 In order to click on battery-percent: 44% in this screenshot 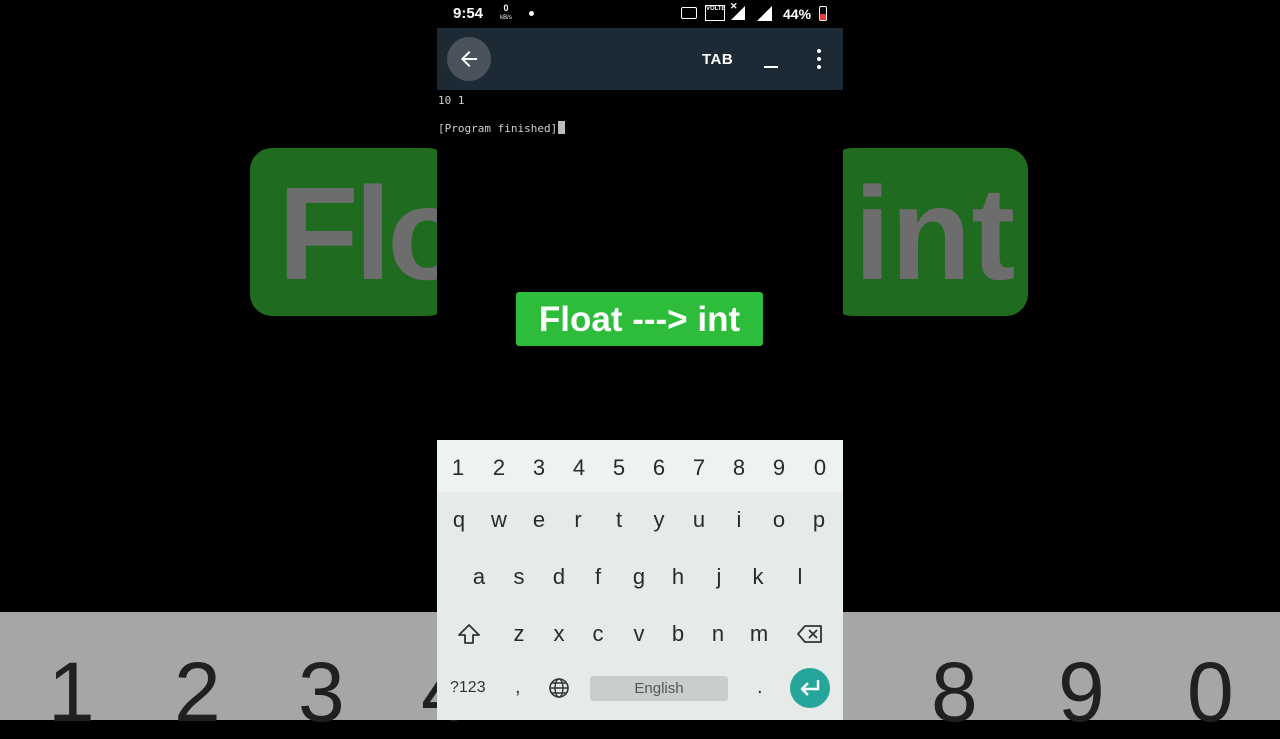, I will do `click(797, 14)`.